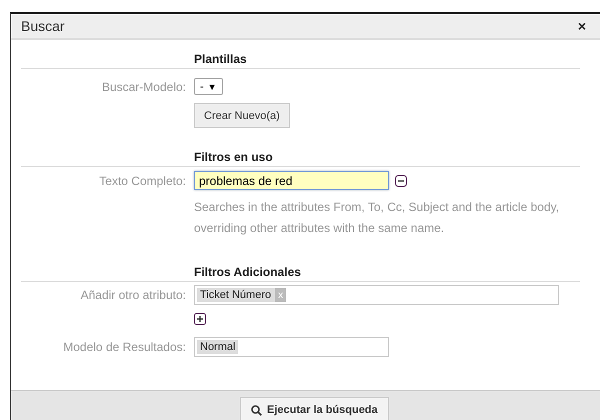 The width and height of the screenshot is (600, 420). What do you see at coordinates (582, 26) in the screenshot?
I see `close-button: ×` at bounding box center [582, 26].